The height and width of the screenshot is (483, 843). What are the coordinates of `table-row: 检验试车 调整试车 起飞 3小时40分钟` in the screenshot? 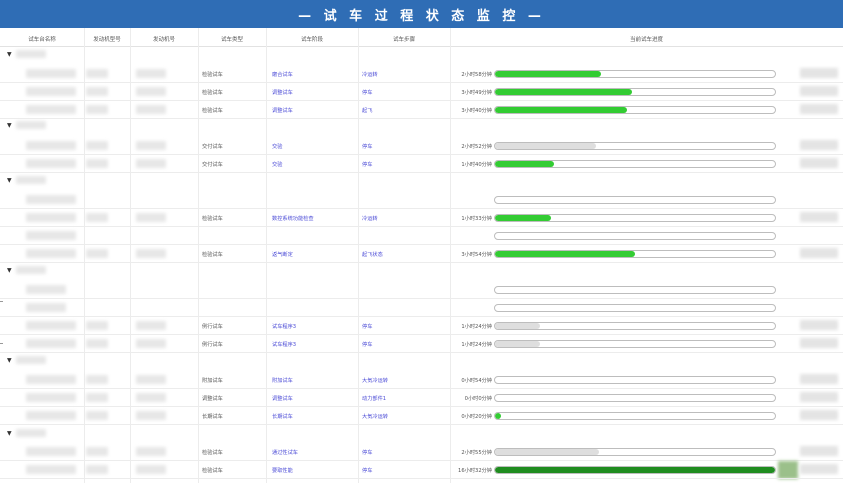 It's located at (421, 110).